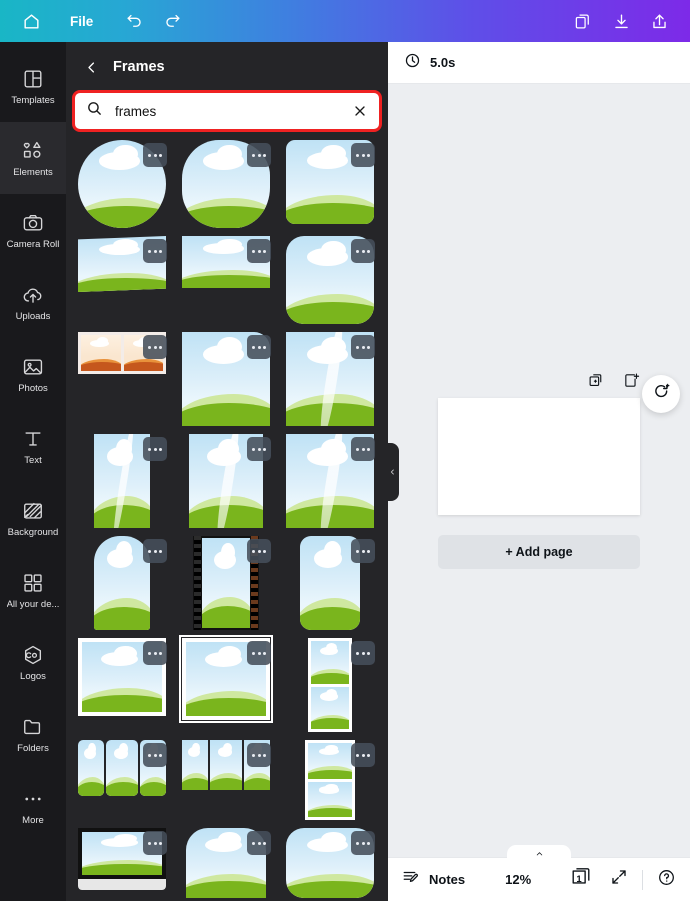 This screenshot has height=901, width=690. I want to click on back-button, so click(91, 67).